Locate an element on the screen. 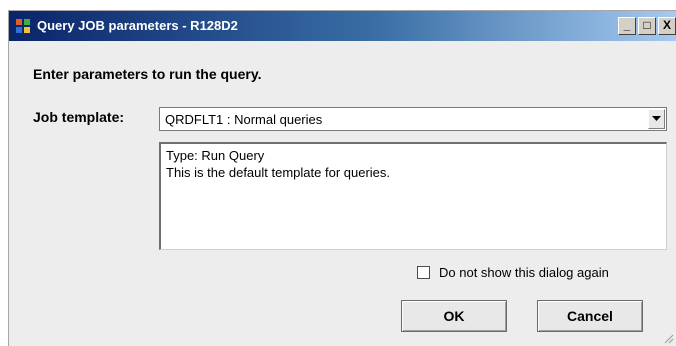 This screenshot has width=676, height=346. maximize-button: □ is located at coordinates (647, 26).